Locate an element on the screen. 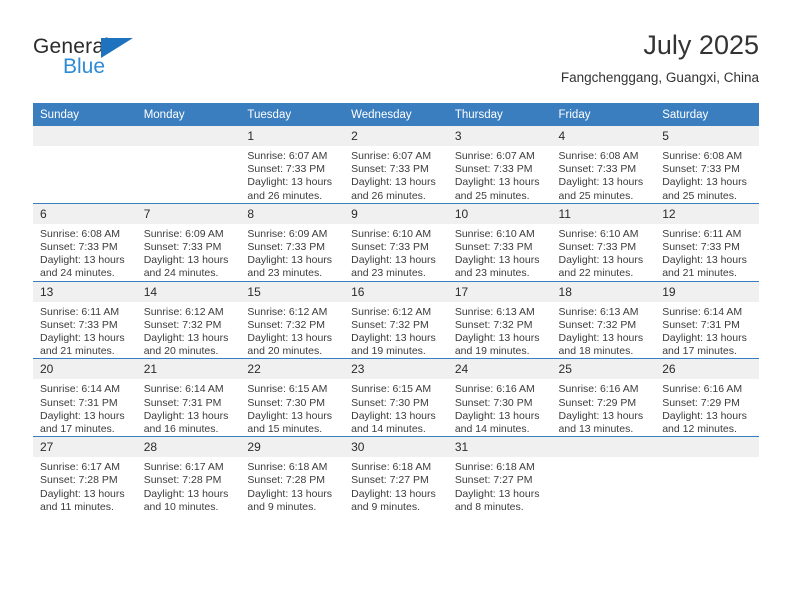  day-number: 28 is located at coordinates (188, 447).